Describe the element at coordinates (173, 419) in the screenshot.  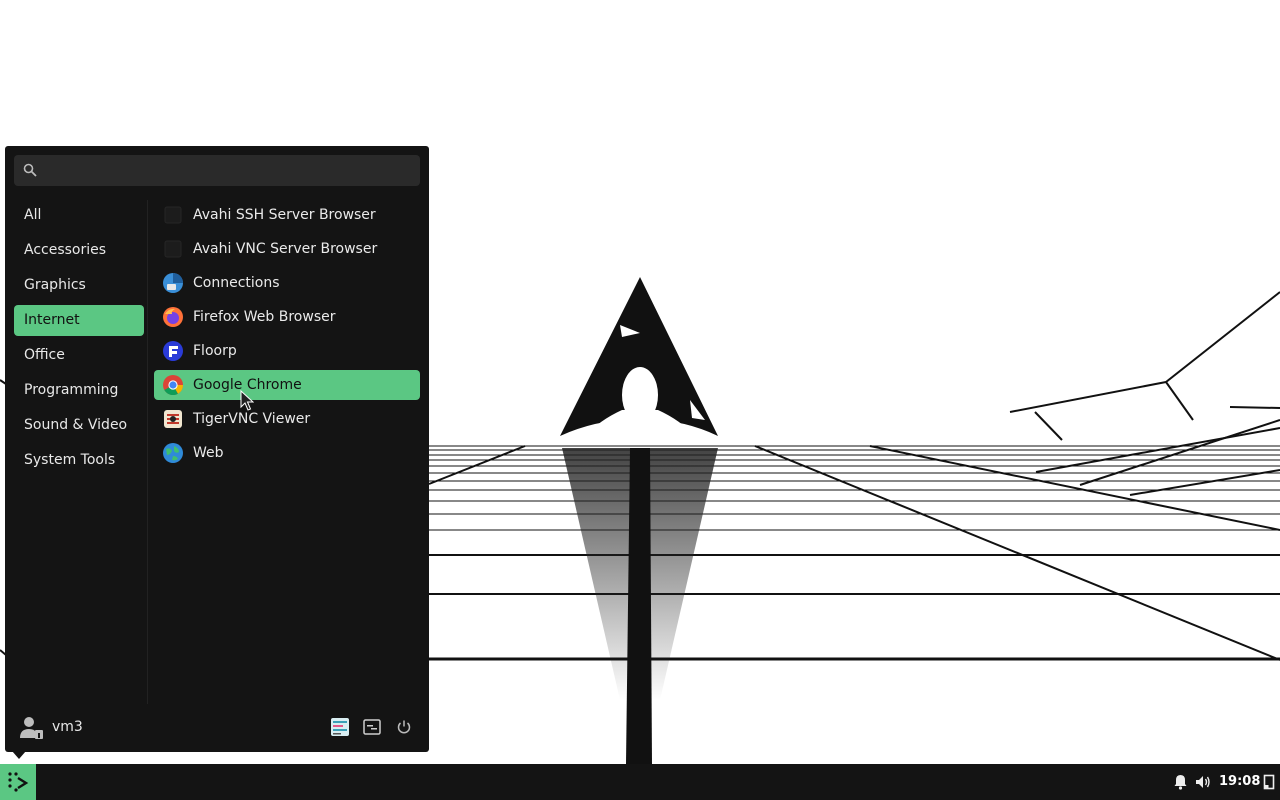
I see `tigervnc-icon` at that location.